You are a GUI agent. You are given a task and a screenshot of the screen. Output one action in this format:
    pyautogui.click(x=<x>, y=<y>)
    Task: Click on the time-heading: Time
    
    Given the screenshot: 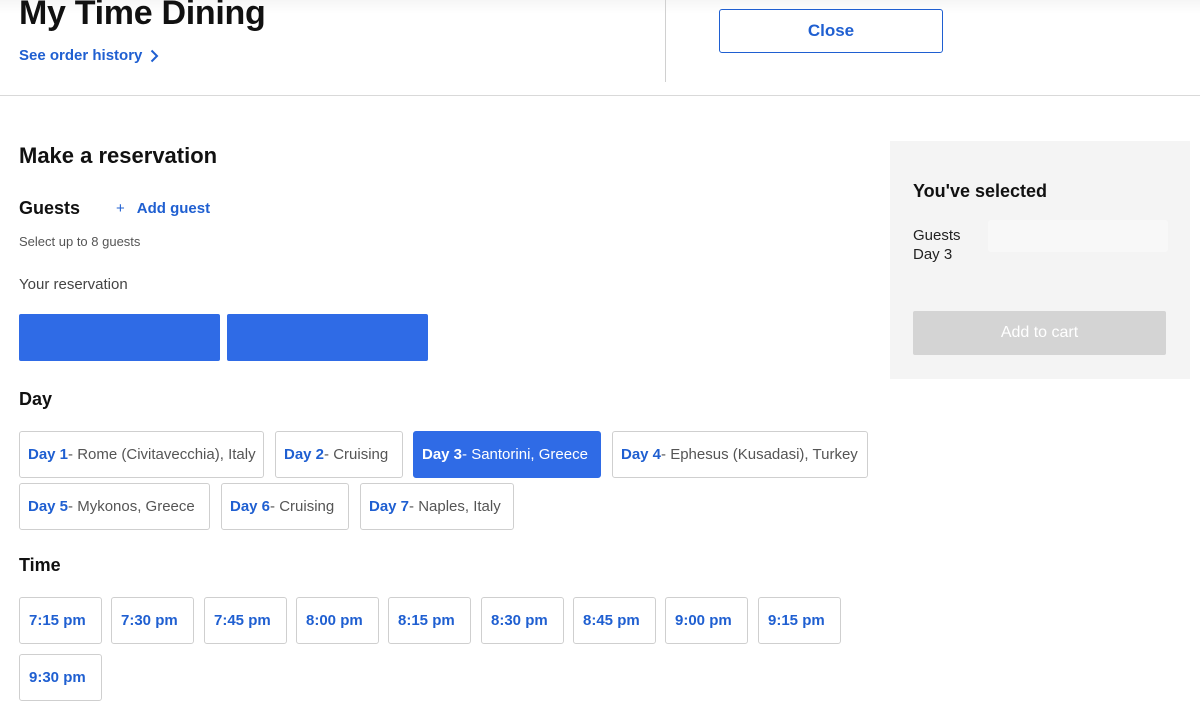 What is the action you would take?
    pyautogui.click(x=40, y=565)
    